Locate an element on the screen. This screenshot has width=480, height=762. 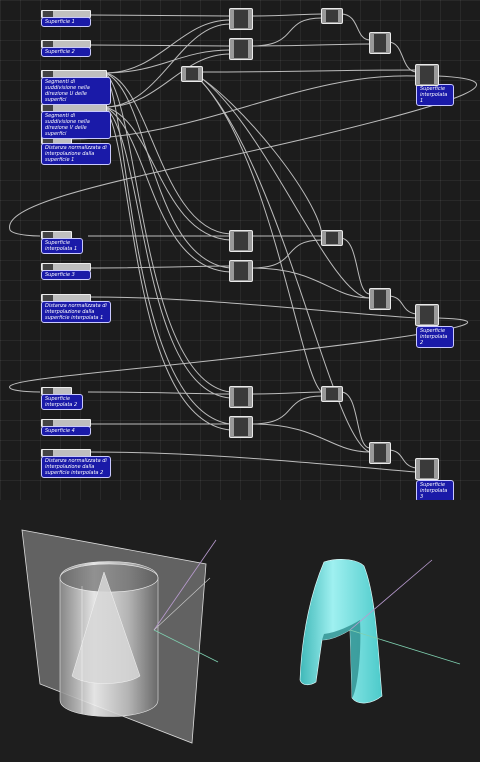
panel-output-3: Superficie interpolata 3 is located at coordinates (435, 491).